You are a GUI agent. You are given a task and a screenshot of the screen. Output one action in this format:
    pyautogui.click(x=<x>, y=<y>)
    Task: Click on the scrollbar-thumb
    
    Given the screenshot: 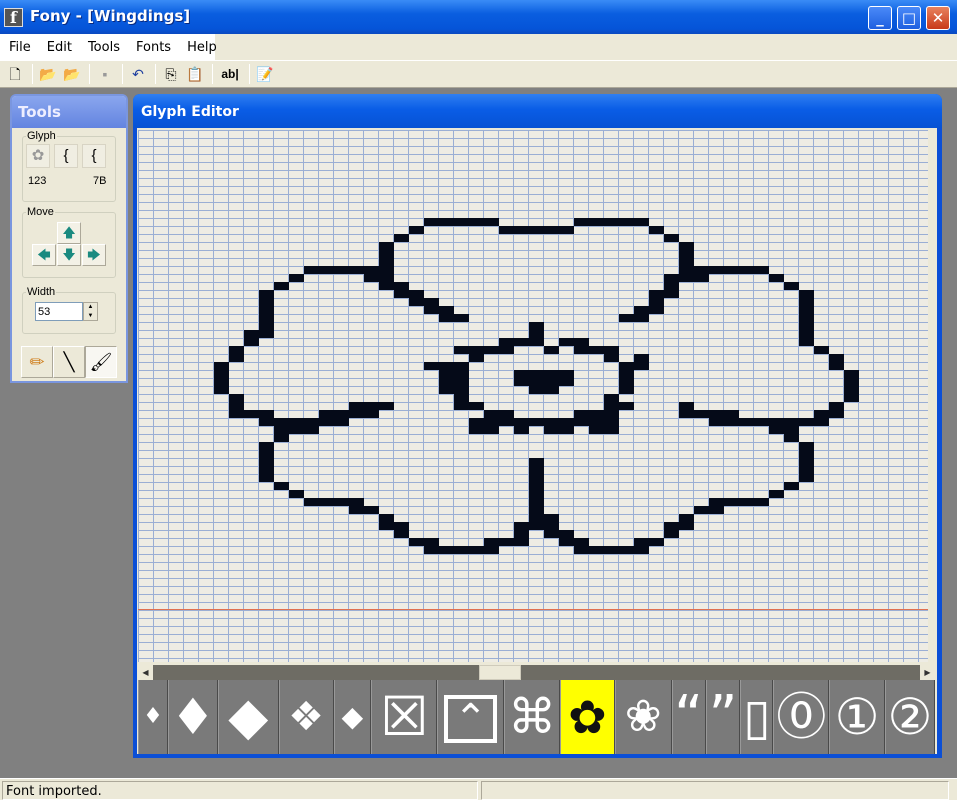 What is the action you would take?
    pyautogui.click(x=500, y=672)
    